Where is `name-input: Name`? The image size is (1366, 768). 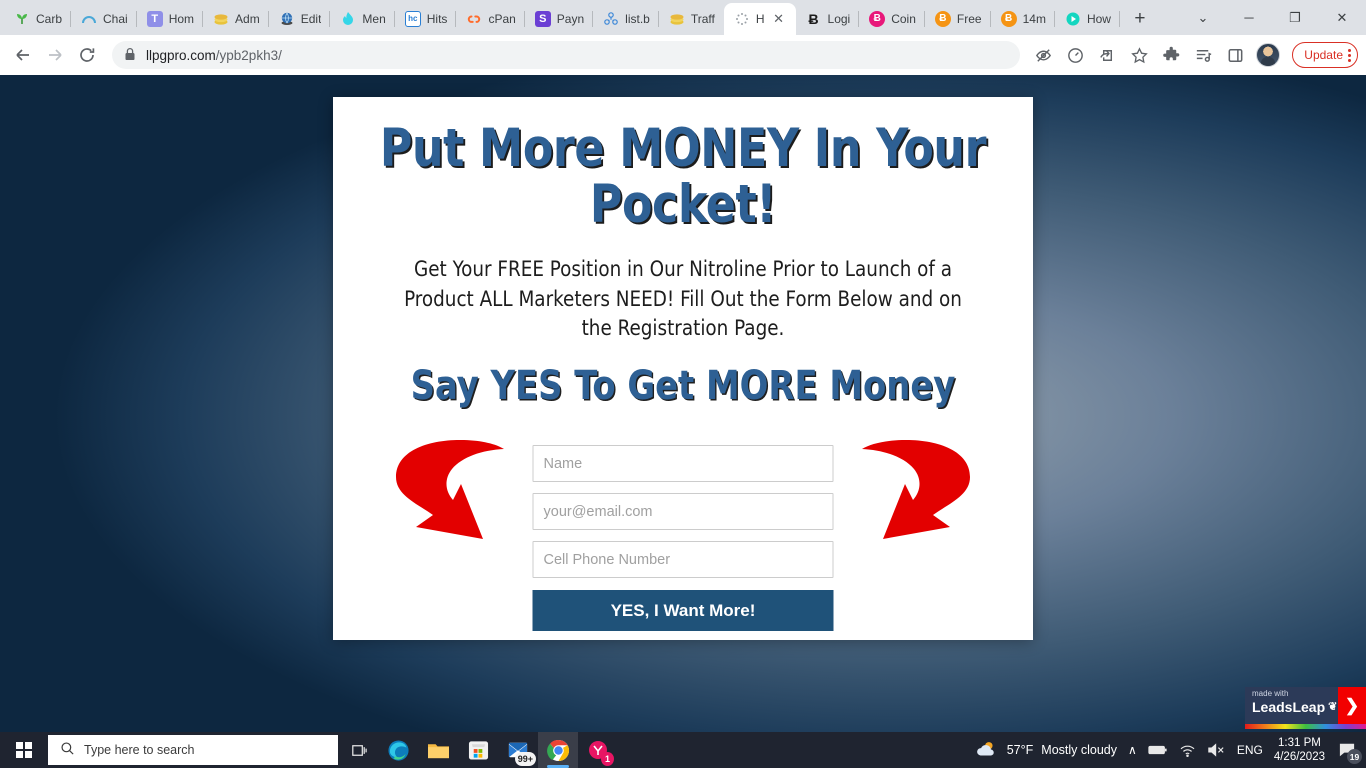
name-input: Name is located at coordinates (683, 464).